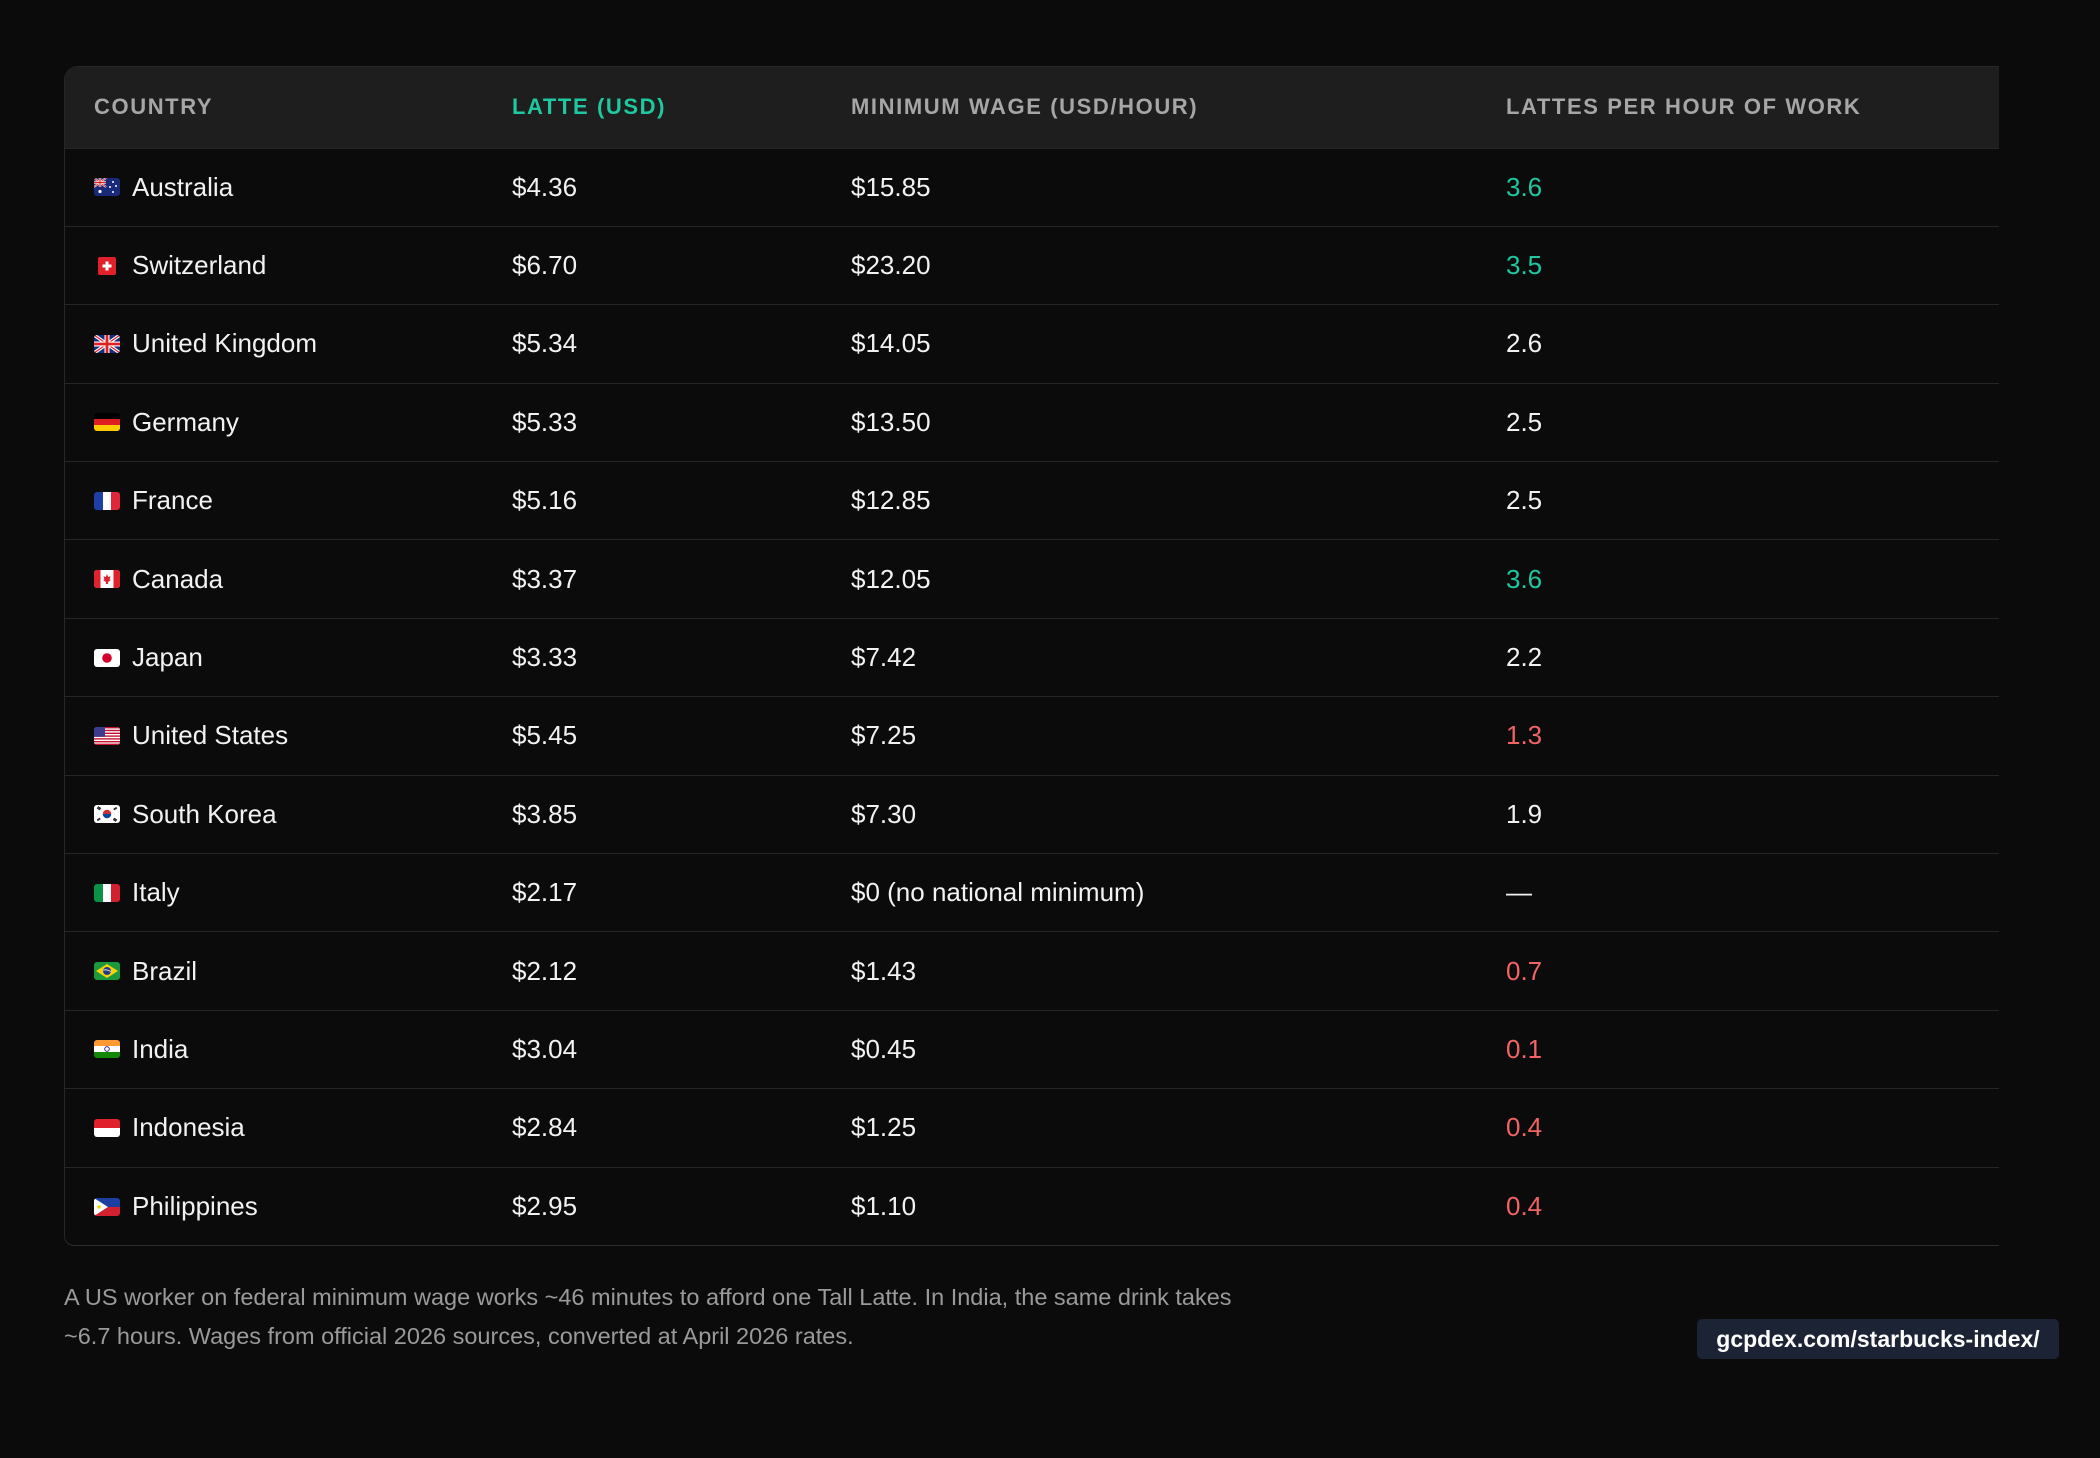 This screenshot has height=1458, width=2100. Describe the element at coordinates (195, 1206) in the screenshot. I see `country-name: Philippines` at that location.